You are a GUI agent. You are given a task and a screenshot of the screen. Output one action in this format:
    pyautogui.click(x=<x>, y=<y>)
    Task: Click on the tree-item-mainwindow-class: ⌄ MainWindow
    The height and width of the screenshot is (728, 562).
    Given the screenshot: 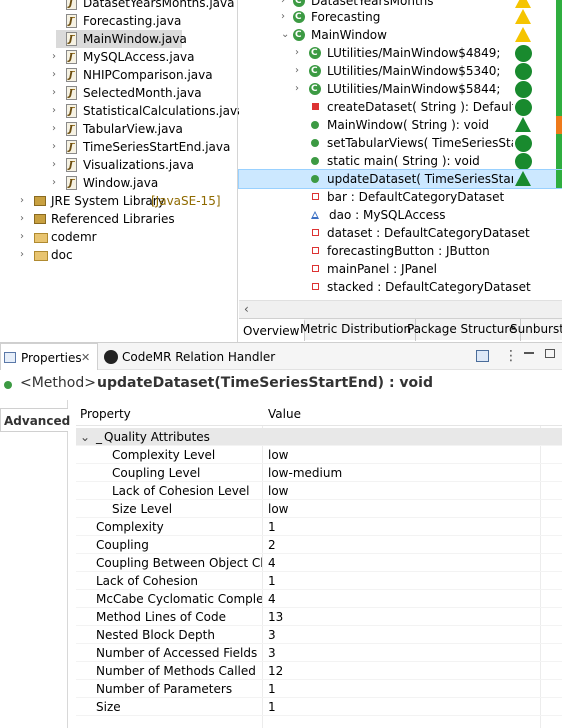 What is the action you would take?
    pyautogui.click(x=400, y=35)
    